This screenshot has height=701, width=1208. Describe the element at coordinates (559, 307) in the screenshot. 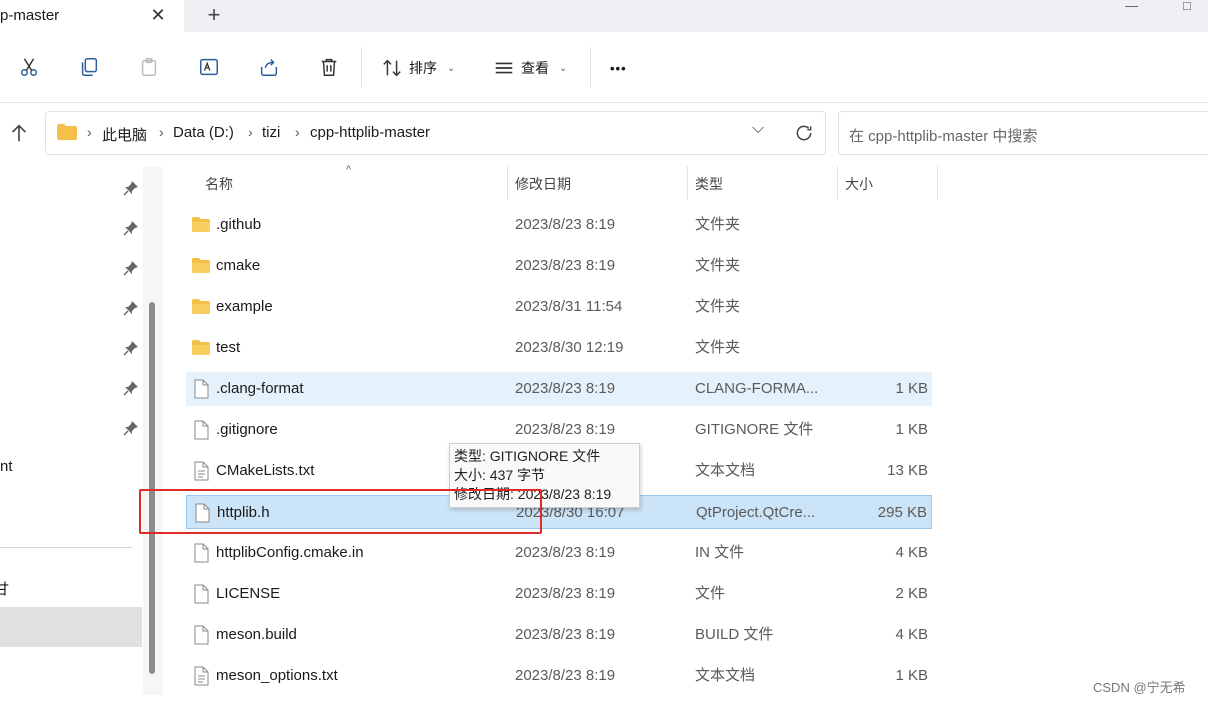

I see `file-row: example 2023/8/31 11:54 文件夹` at that location.